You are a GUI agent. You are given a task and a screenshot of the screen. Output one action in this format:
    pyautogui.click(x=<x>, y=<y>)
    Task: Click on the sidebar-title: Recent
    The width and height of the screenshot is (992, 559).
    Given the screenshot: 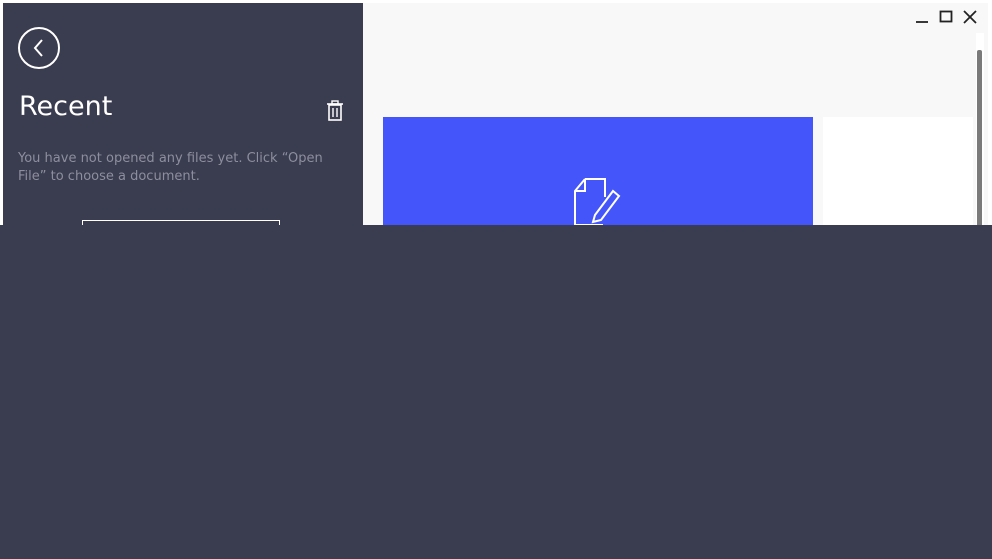 What is the action you would take?
    pyautogui.click(x=66, y=106)
    